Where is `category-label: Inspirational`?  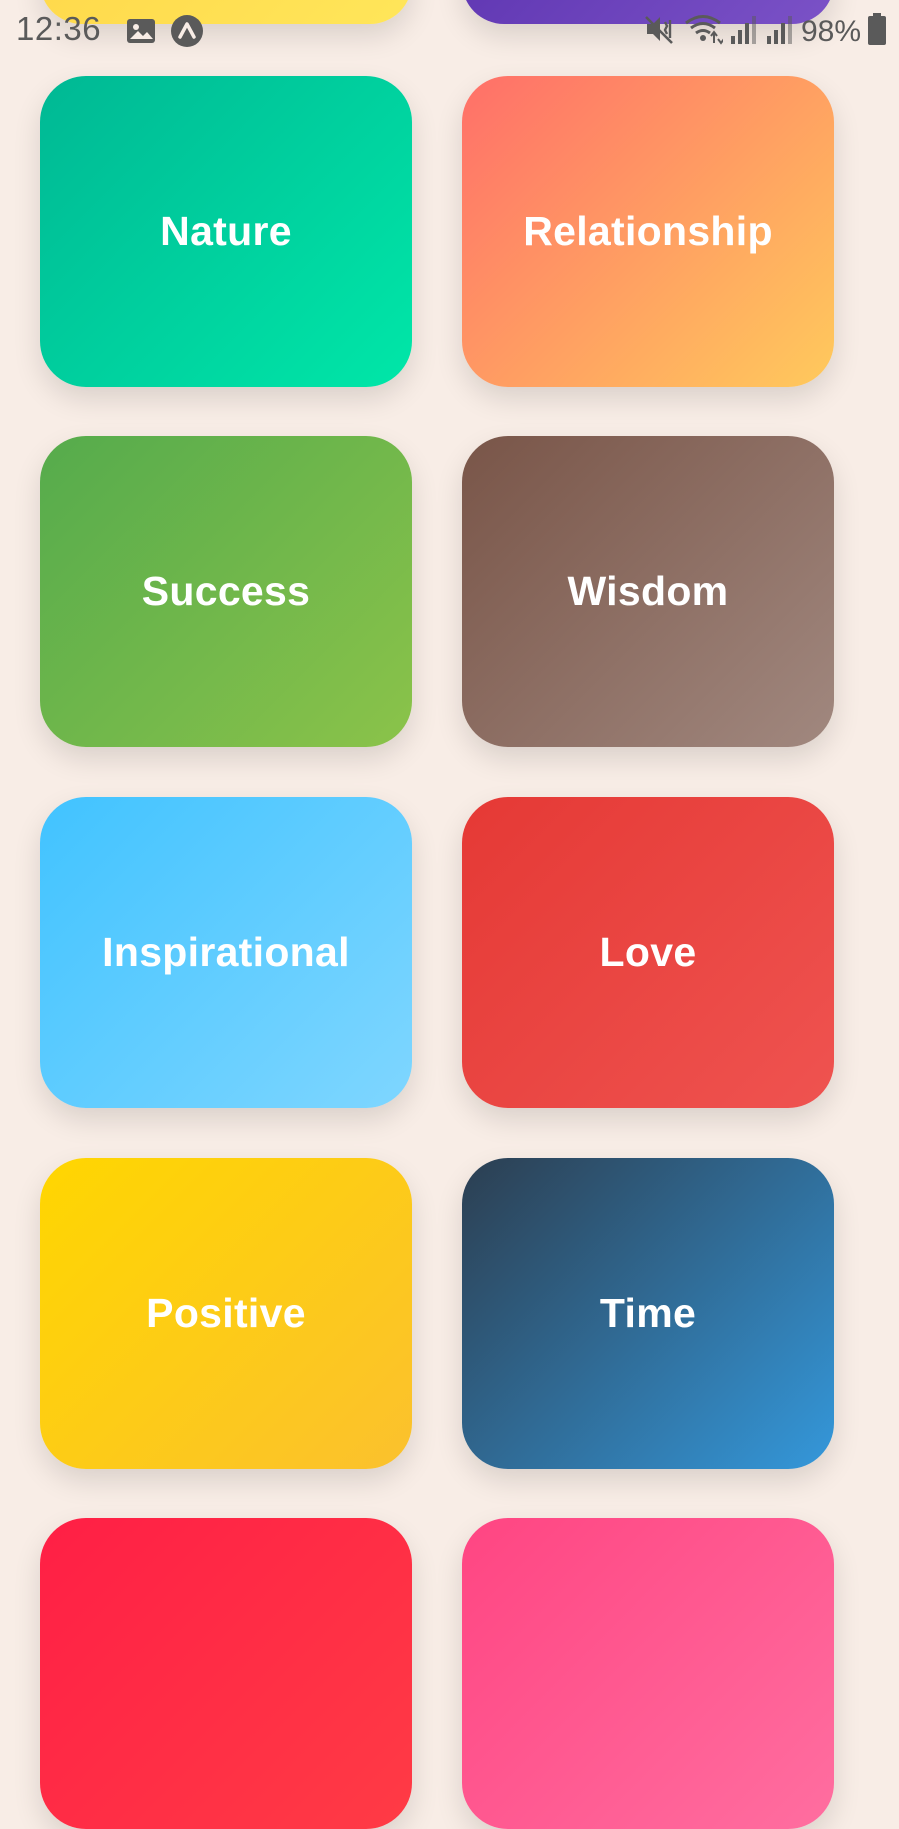
category-label: Inspirational is located at coordinates (226, 952).